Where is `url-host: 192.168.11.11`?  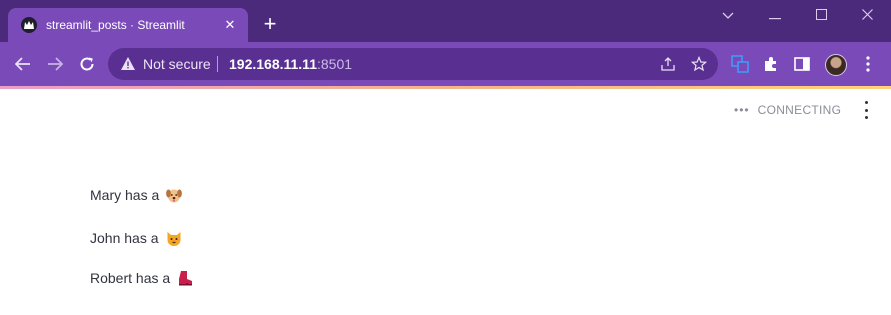 url-host: 192.168.11.11 is located at coordinates (273, 64).